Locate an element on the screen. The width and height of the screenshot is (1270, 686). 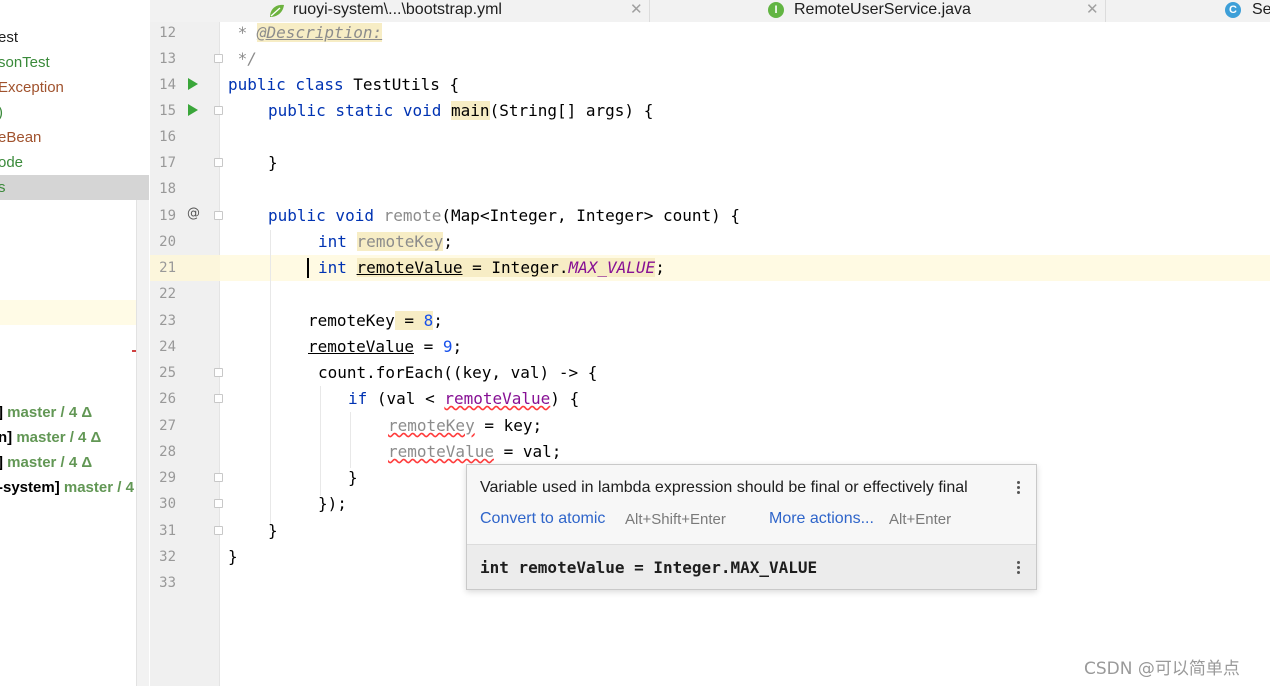
code-line-17: } is located at coordinates (273, 162).